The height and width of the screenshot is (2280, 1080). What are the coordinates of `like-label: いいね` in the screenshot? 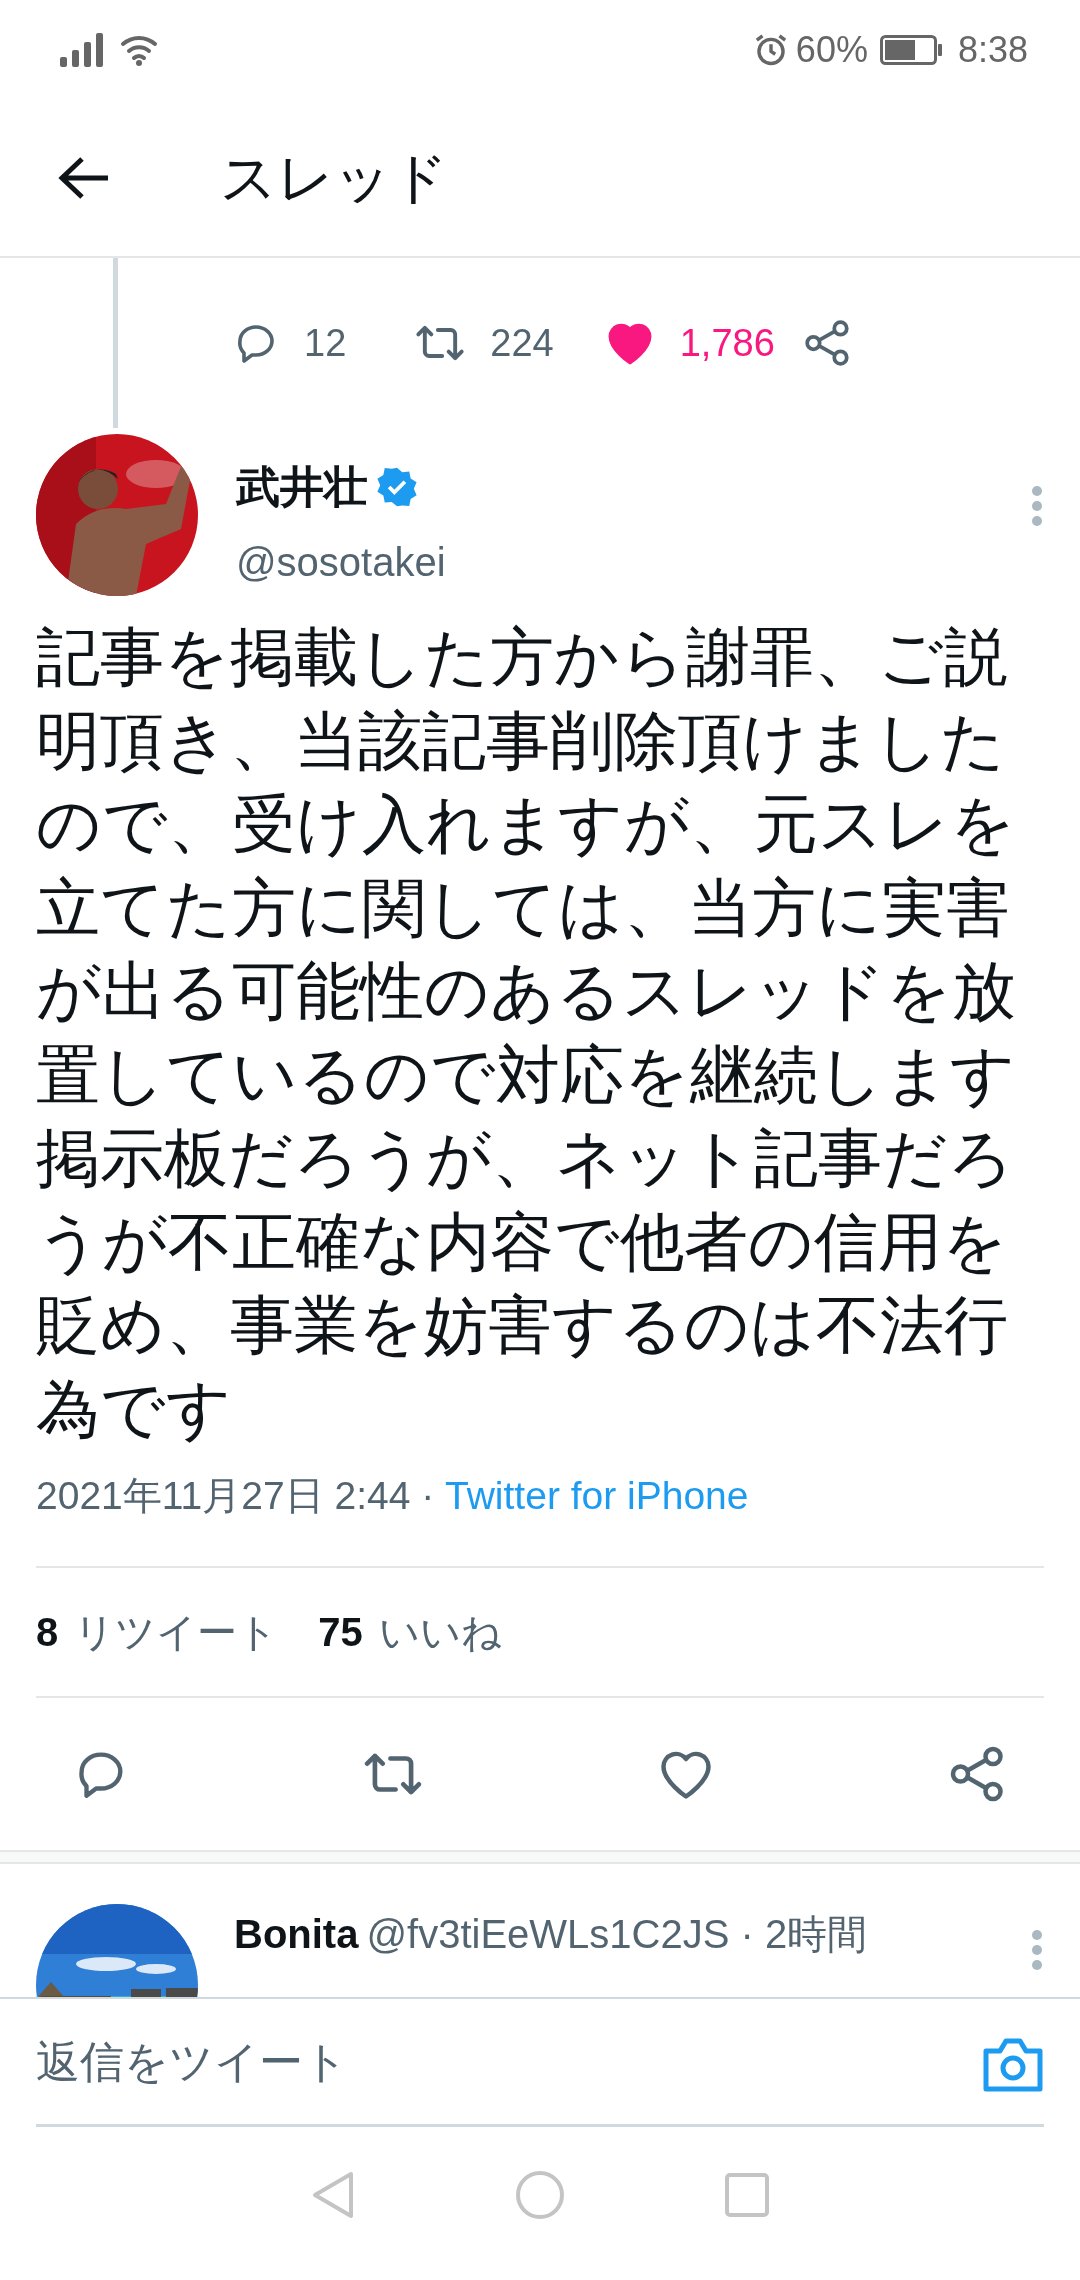 It's located at (440, 1632).